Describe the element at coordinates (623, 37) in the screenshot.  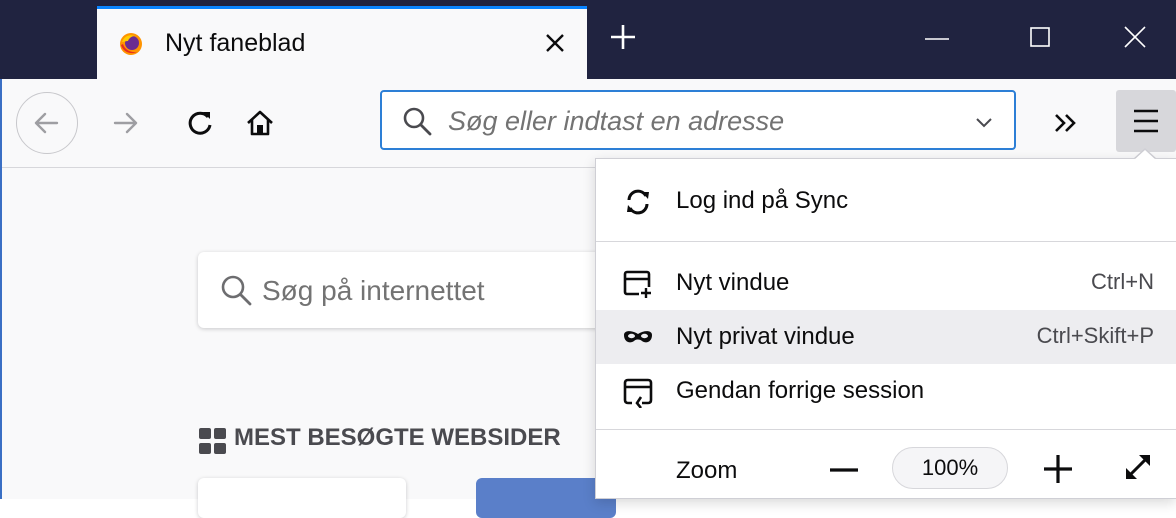
I see `new-tab-button` at that location.